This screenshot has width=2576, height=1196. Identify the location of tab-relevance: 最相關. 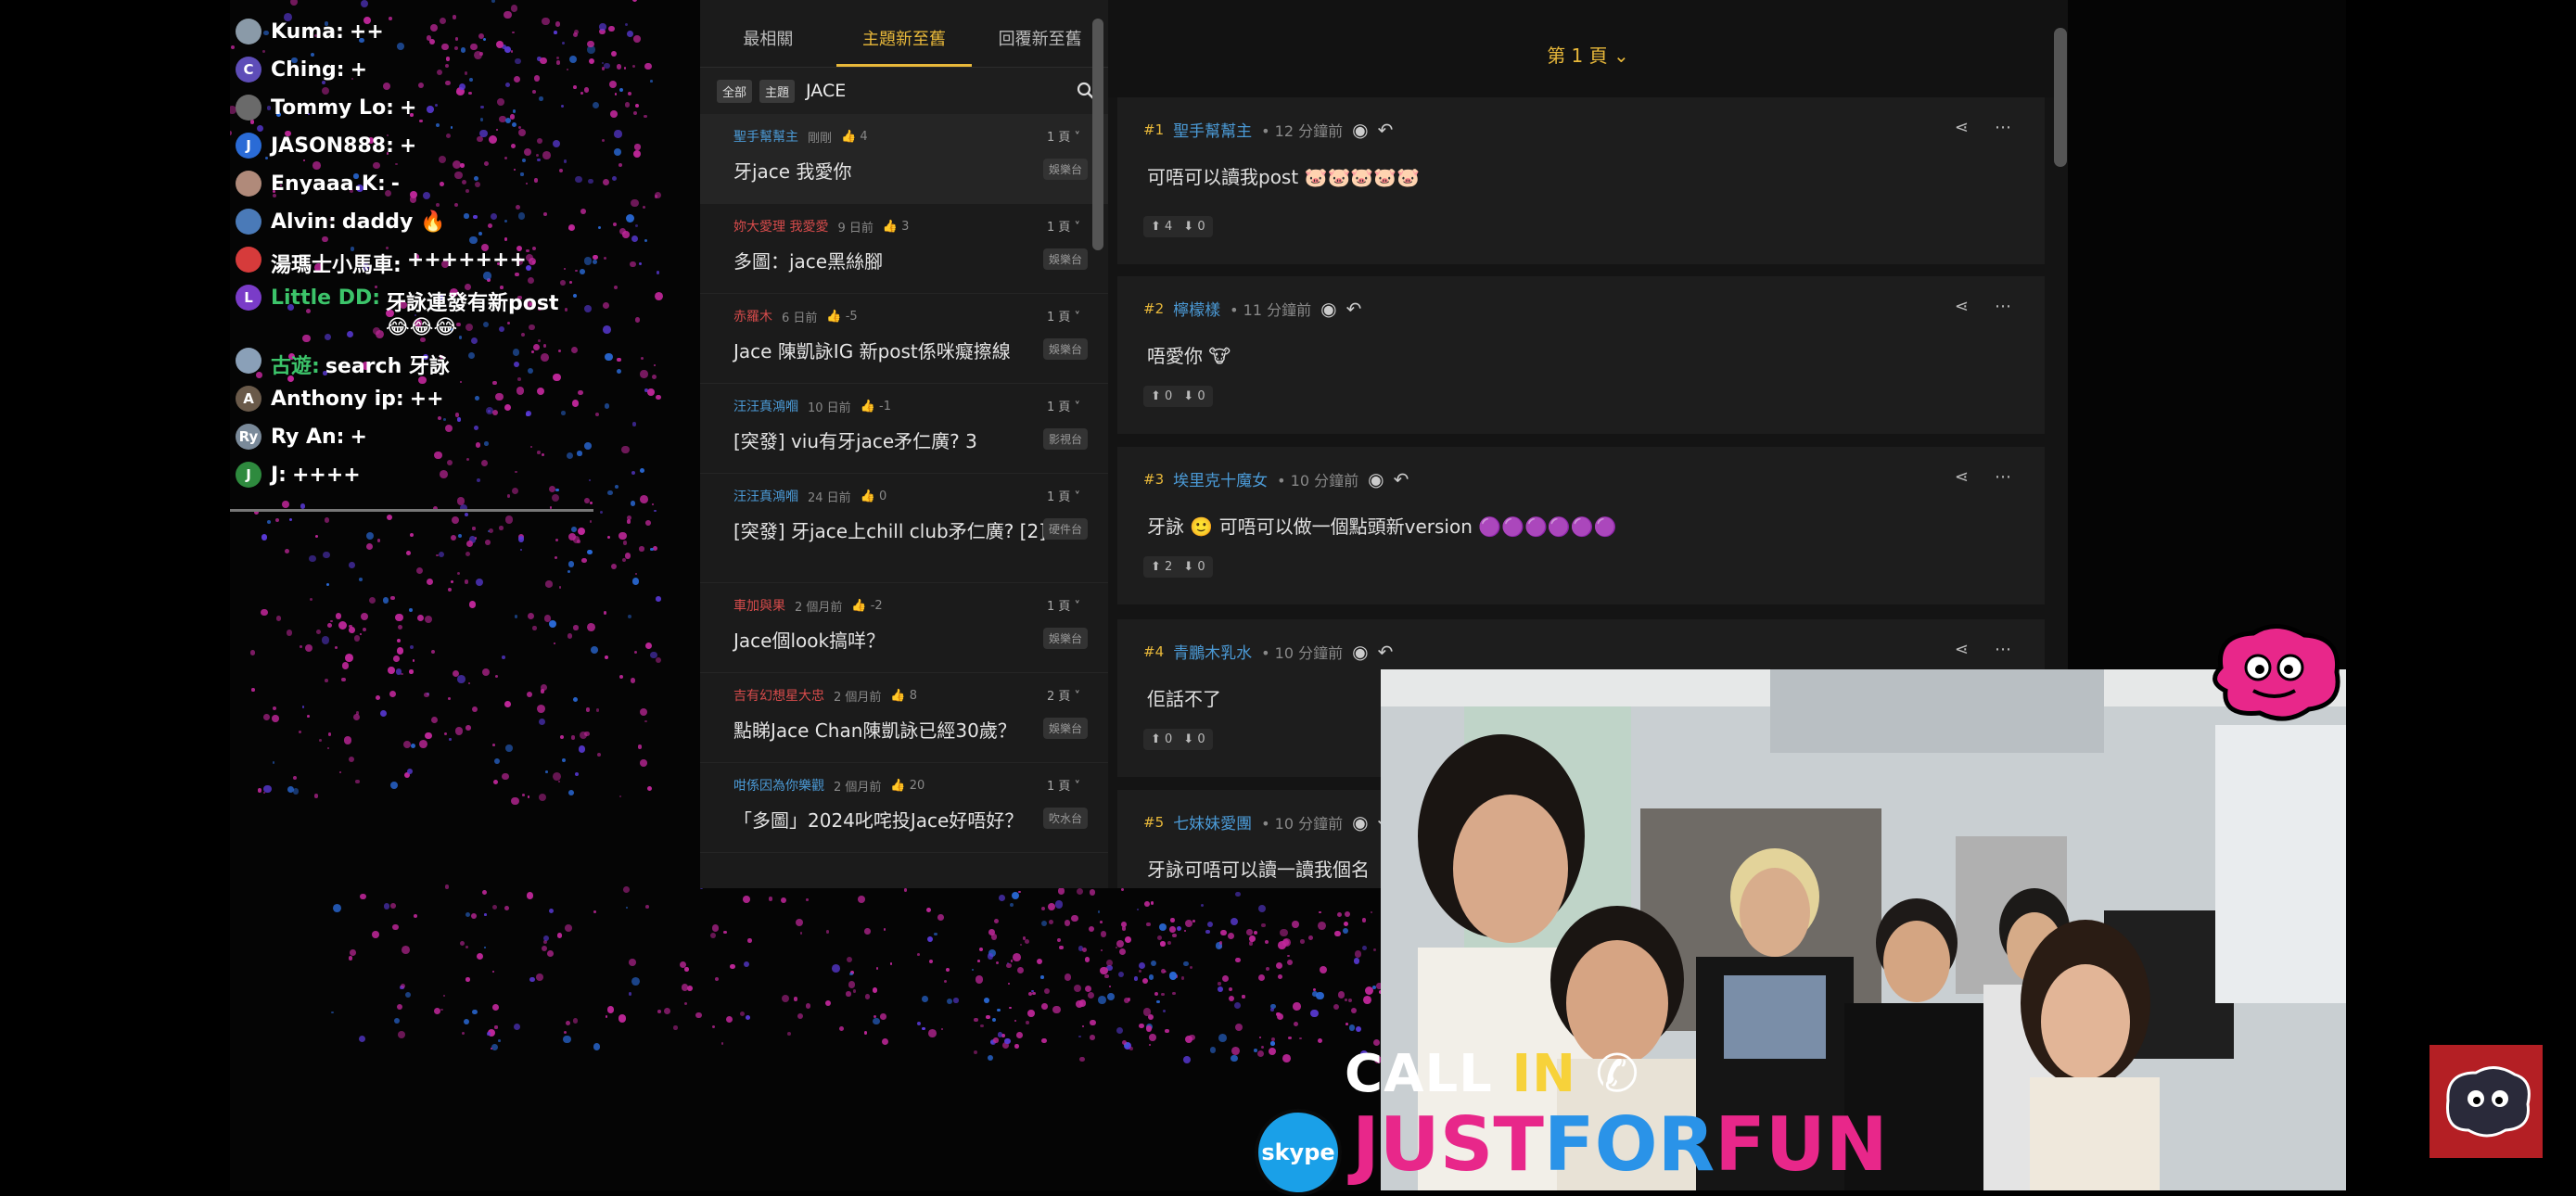
(768, 33).